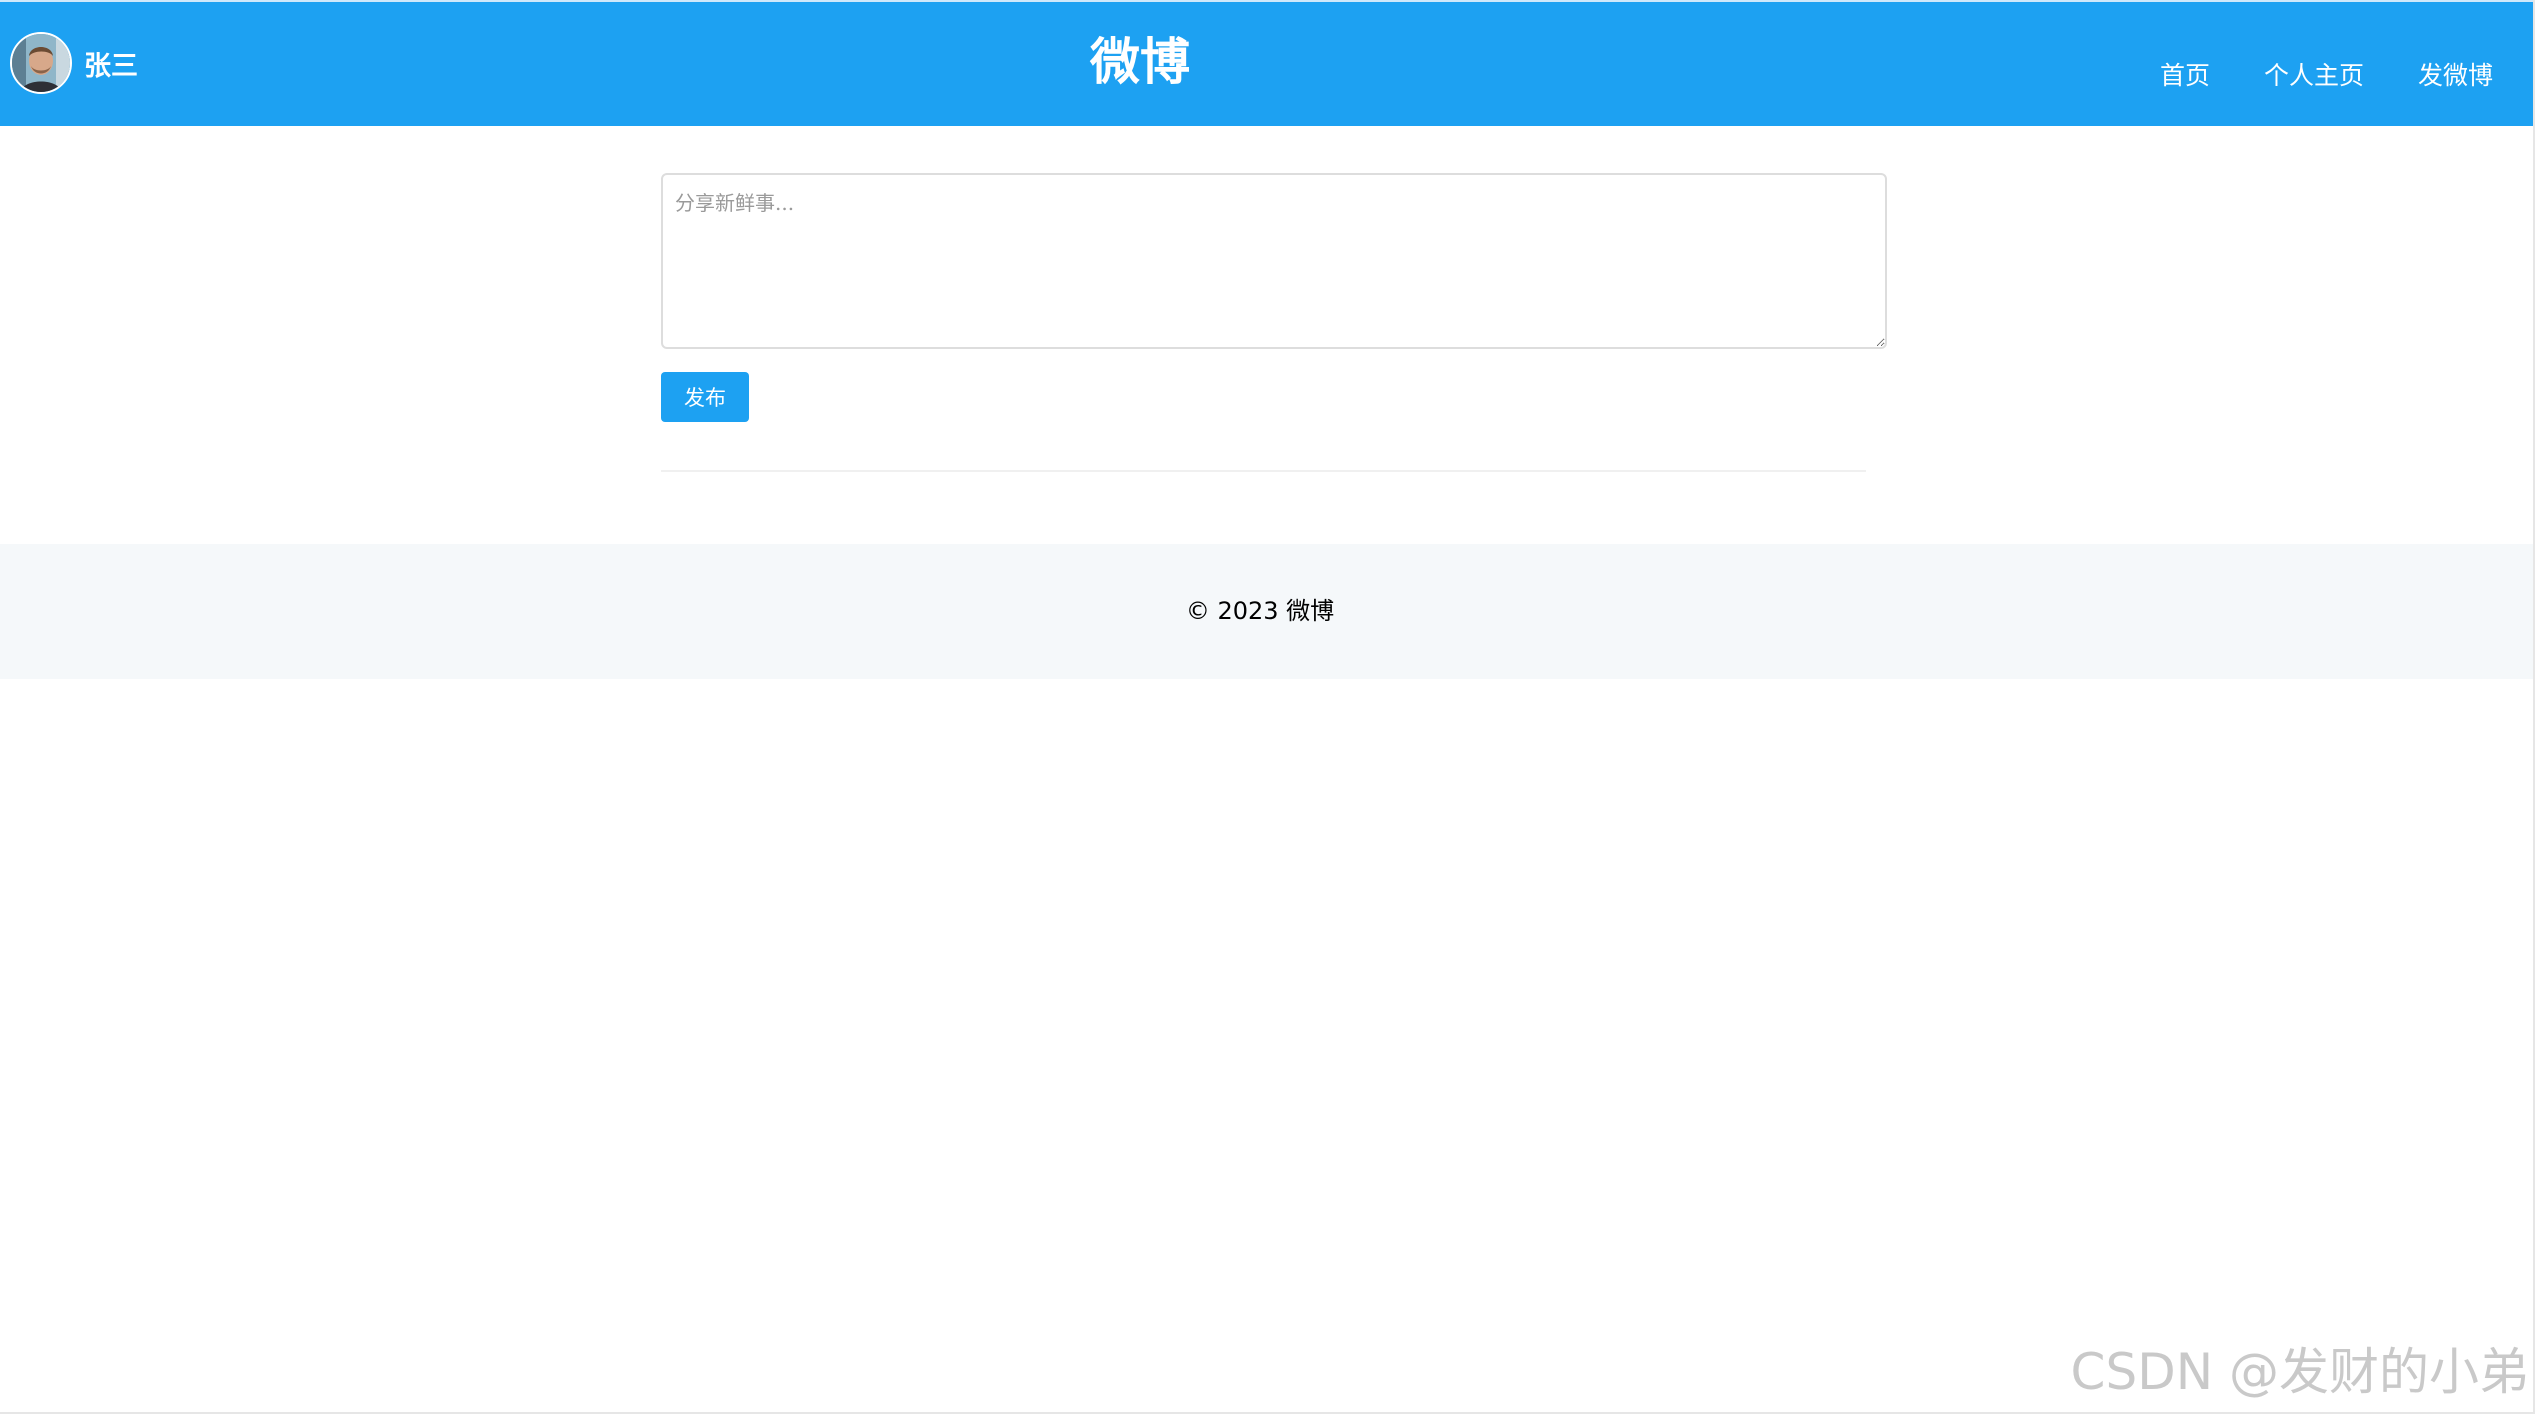 The width and height of the screenshot is (2535, 1414). I want to click on header-bar: 张三 微博 首页 个人主页 发微博, so click(1266, 64).